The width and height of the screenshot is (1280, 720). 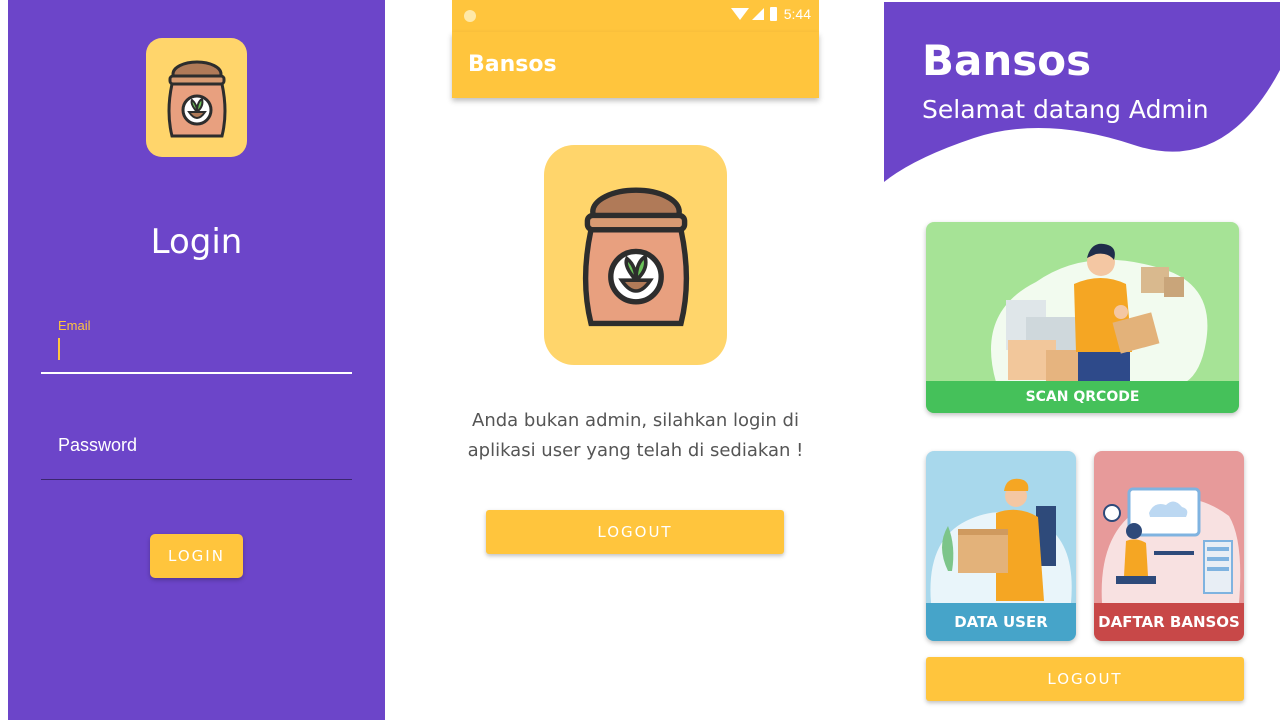 What do you see at coordinates (635, 65) in the screenshot?
I see `app-bar: Bansos` at bounding box center [635, 65].